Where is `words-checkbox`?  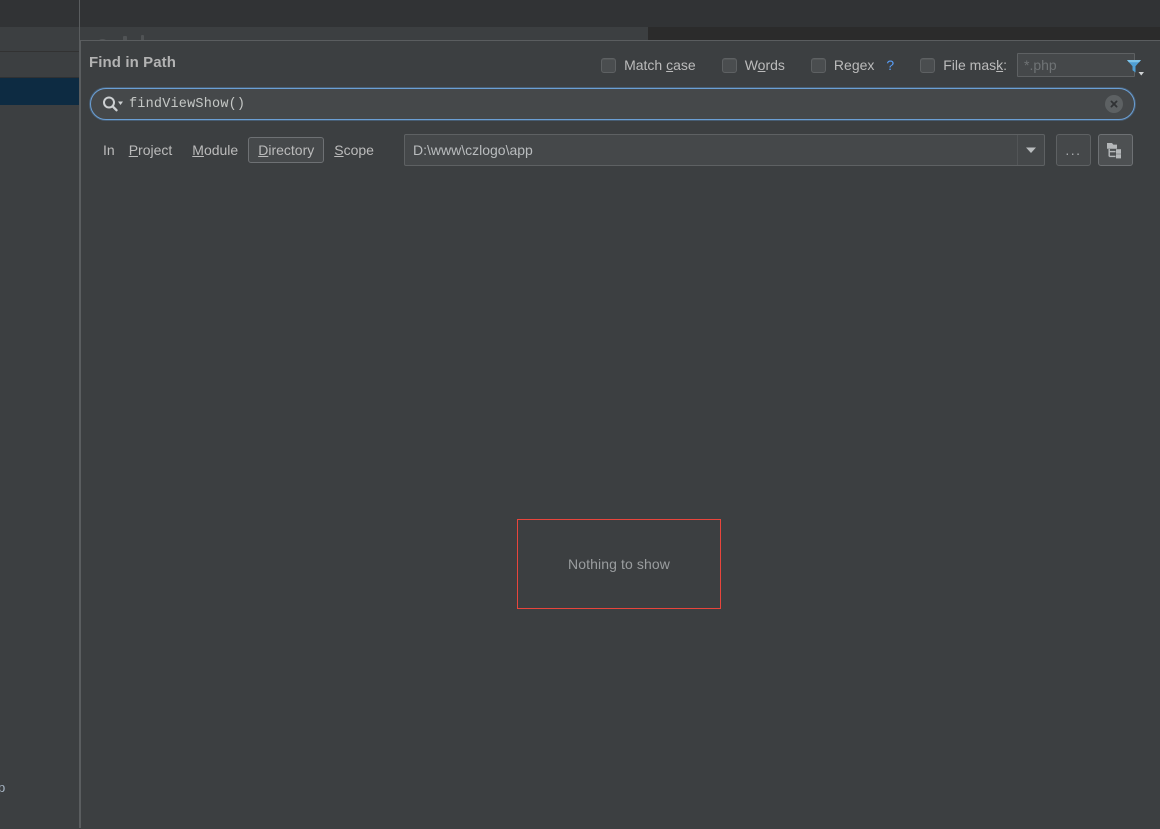 words-checkbox is located at coordinates (729, 65).